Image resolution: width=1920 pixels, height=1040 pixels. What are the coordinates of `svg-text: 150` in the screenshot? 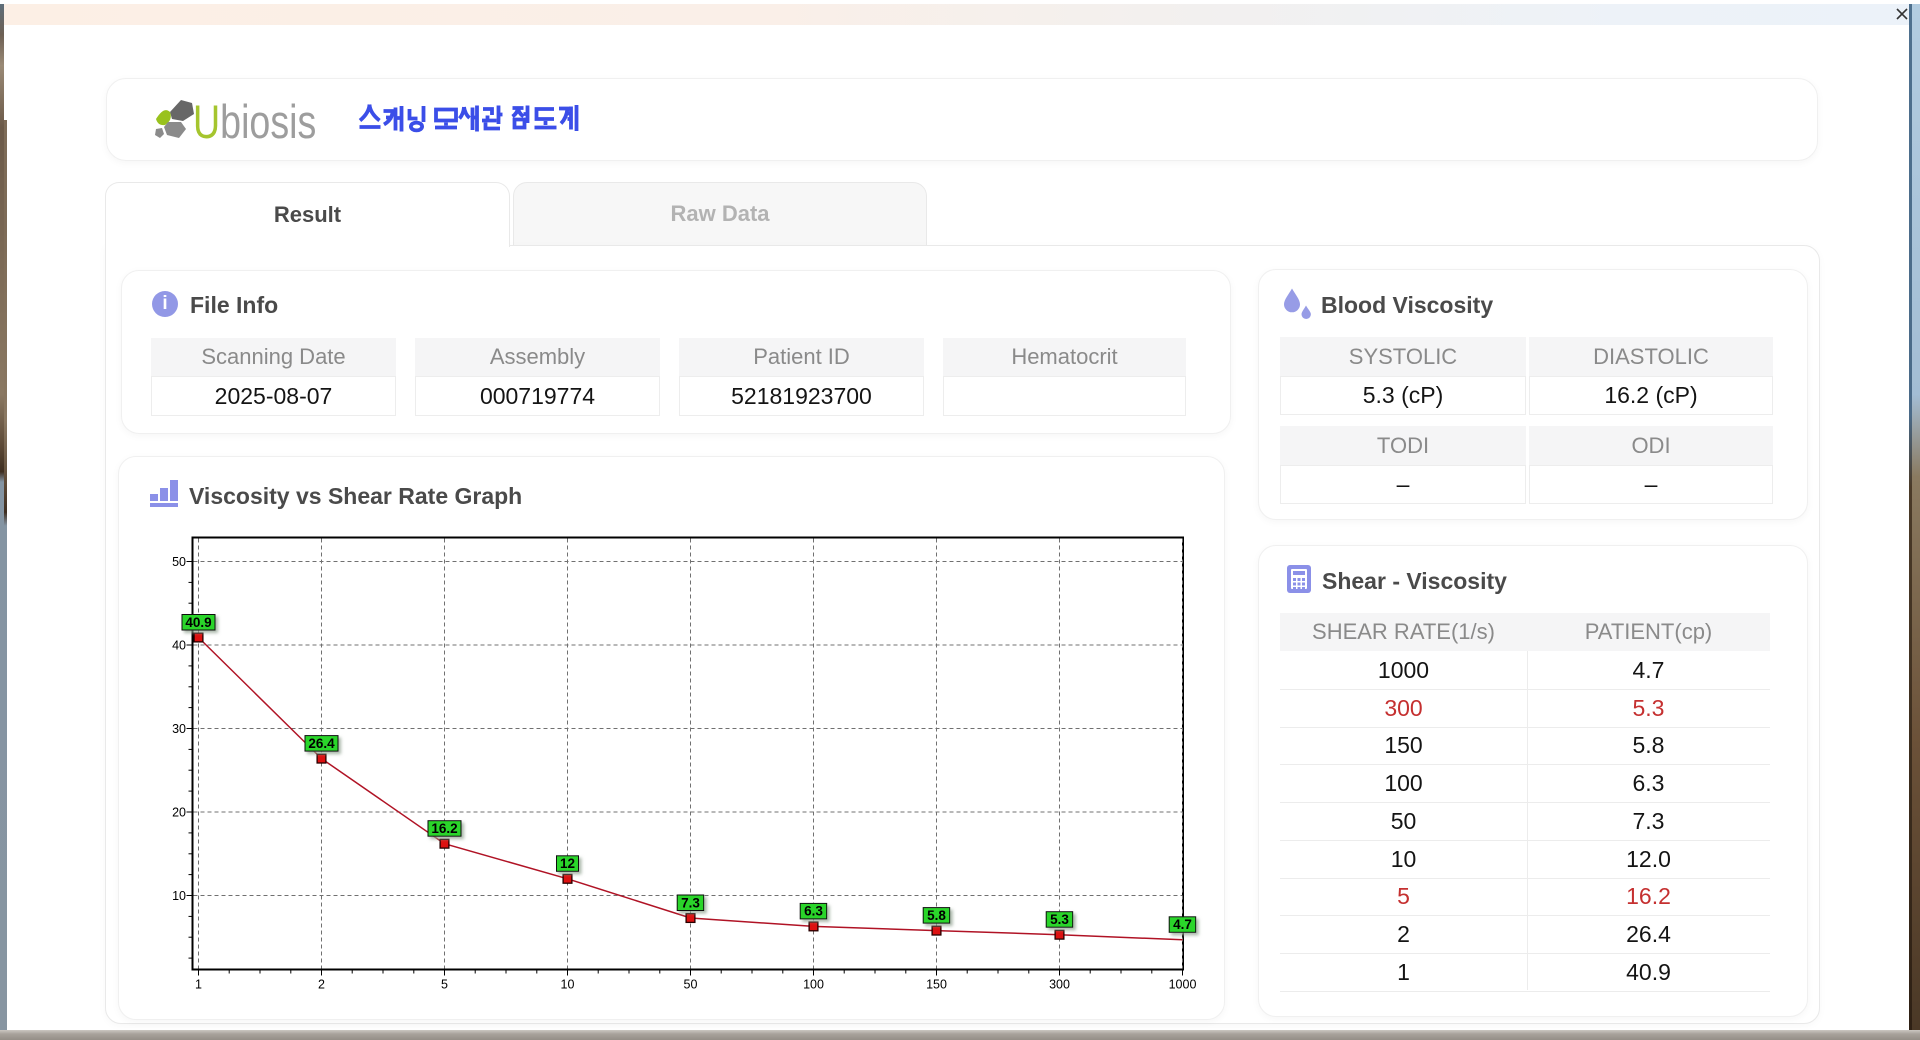 It's located at (936, 985).